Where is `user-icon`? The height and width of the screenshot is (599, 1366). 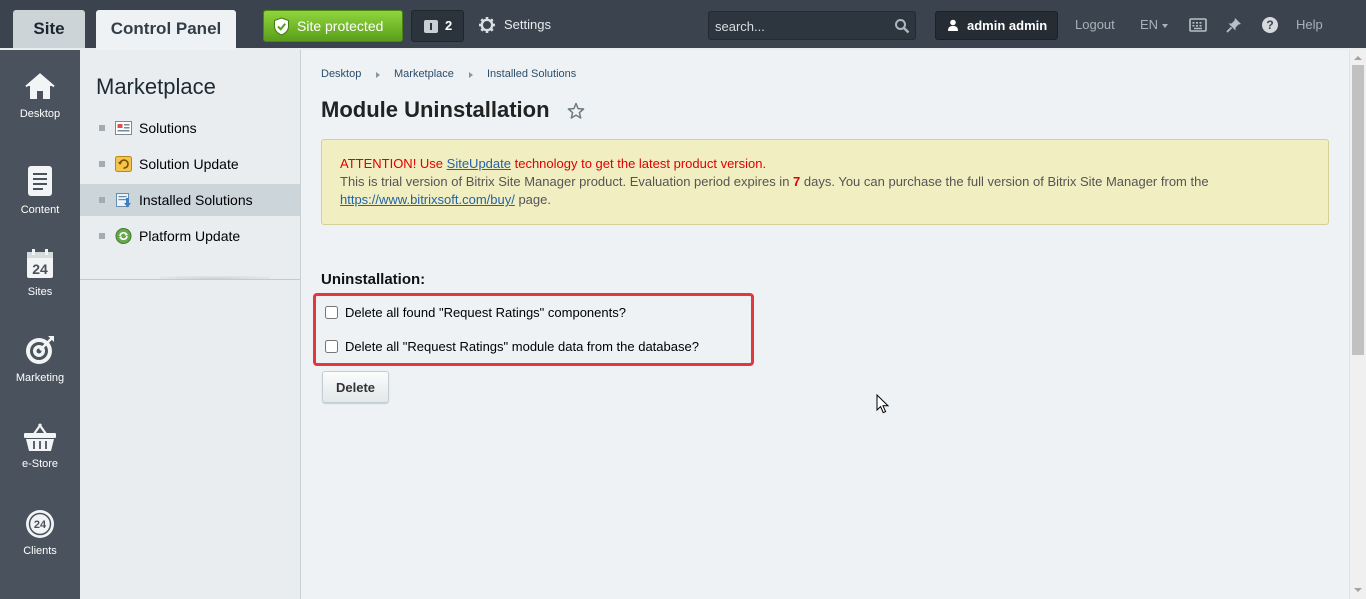 user-icon is located at coordinates (953, 25).